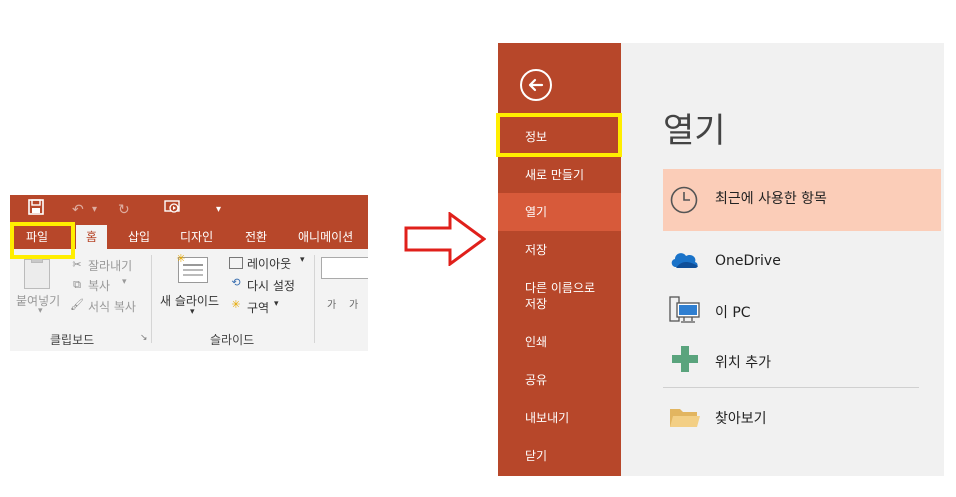 The image size is (956, 497). Describe the element at coordinates (256, 237) in the screenshot. I see `tab-transitions: 전환` at that location.